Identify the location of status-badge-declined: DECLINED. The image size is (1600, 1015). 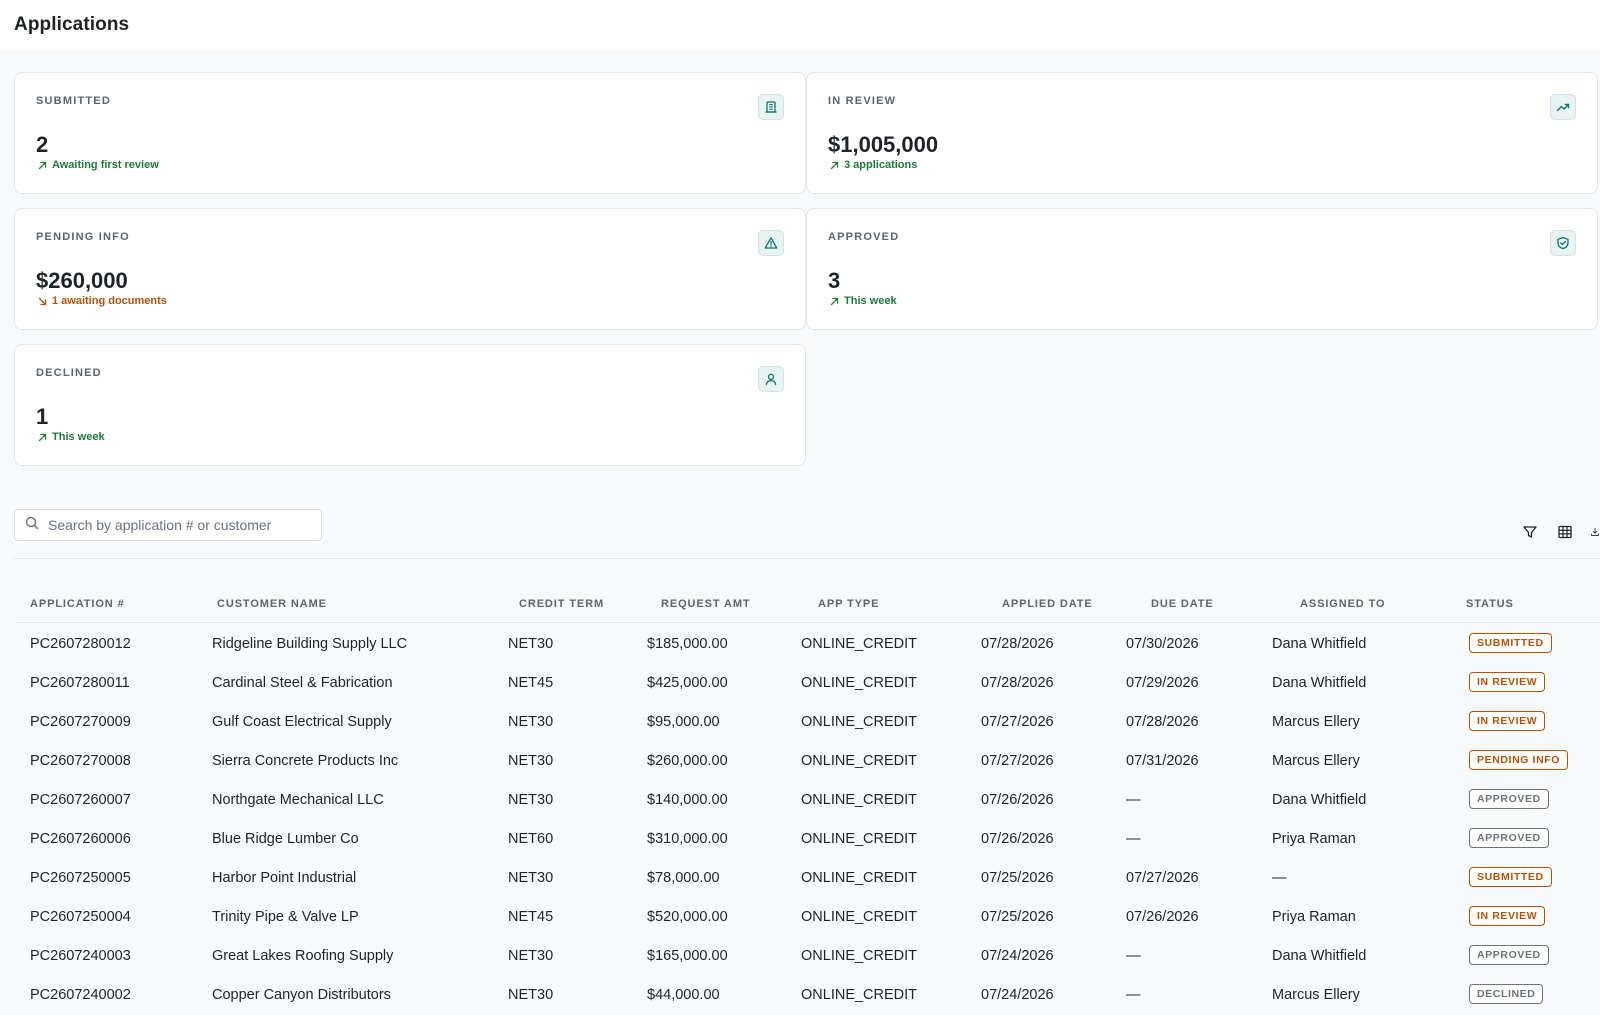
(1506, 994).